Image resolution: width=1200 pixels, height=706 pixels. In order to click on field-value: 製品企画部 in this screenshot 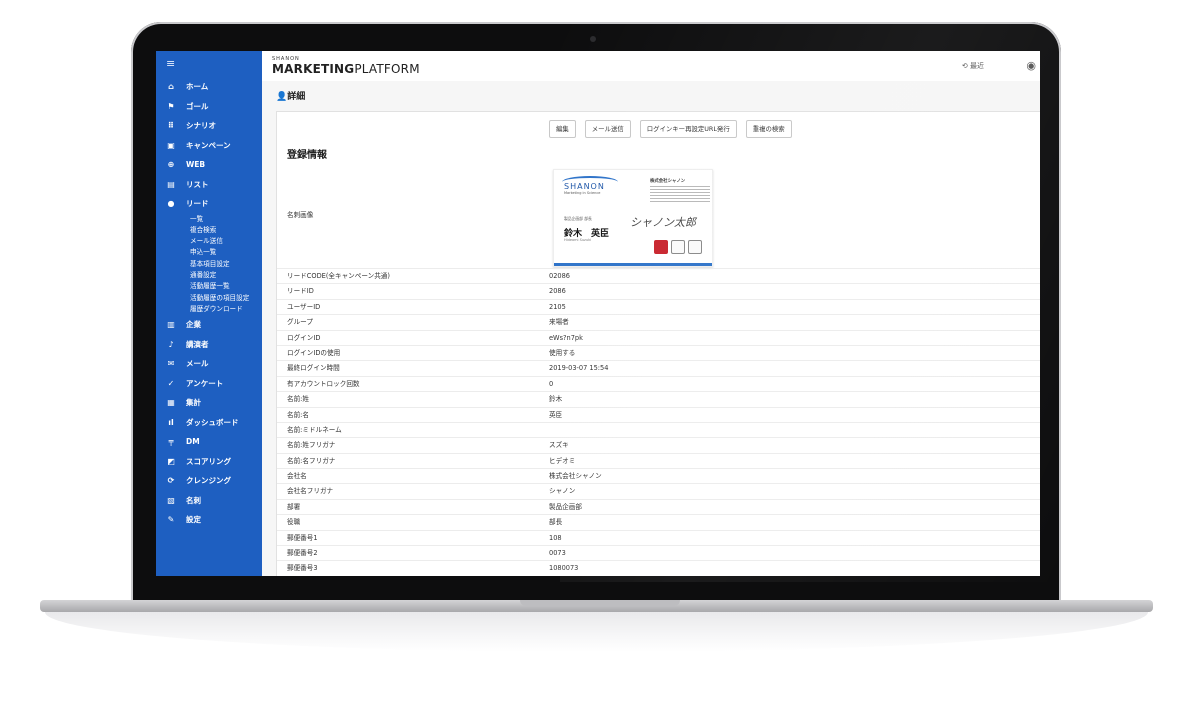, I will do `click(565, 506)`.